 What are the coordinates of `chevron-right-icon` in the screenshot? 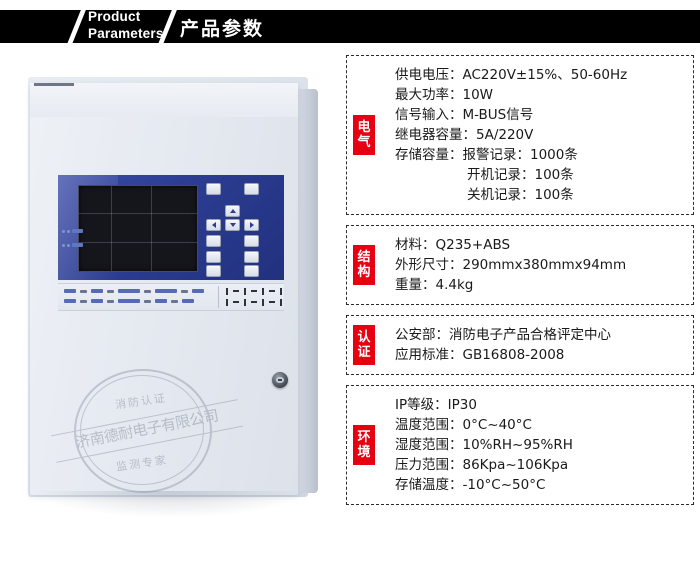 It's located at (251, 225).